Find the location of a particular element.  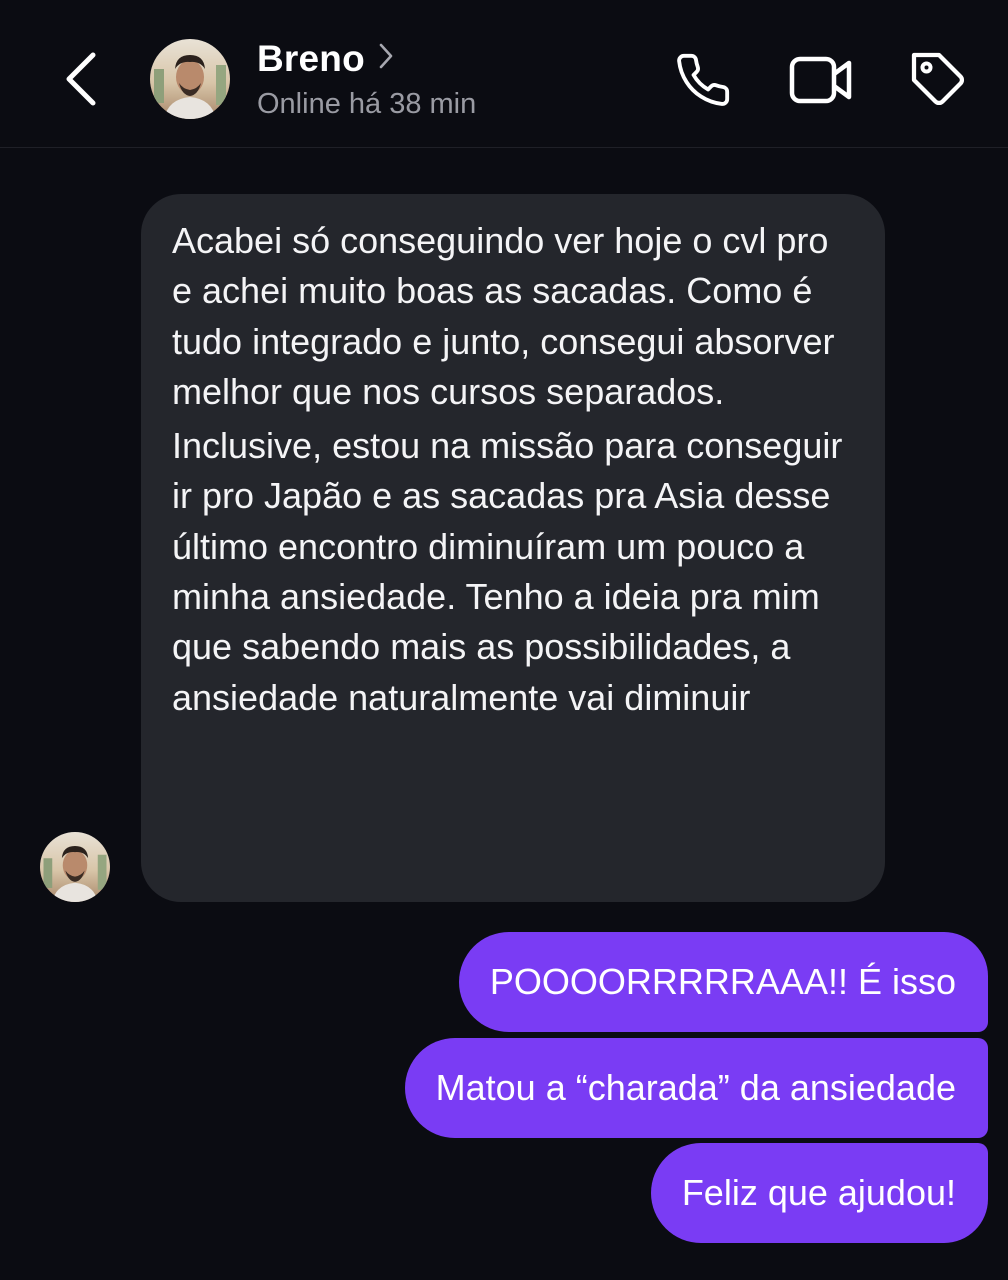

contact-name-link: Breno is located at coordinates (325, 59).